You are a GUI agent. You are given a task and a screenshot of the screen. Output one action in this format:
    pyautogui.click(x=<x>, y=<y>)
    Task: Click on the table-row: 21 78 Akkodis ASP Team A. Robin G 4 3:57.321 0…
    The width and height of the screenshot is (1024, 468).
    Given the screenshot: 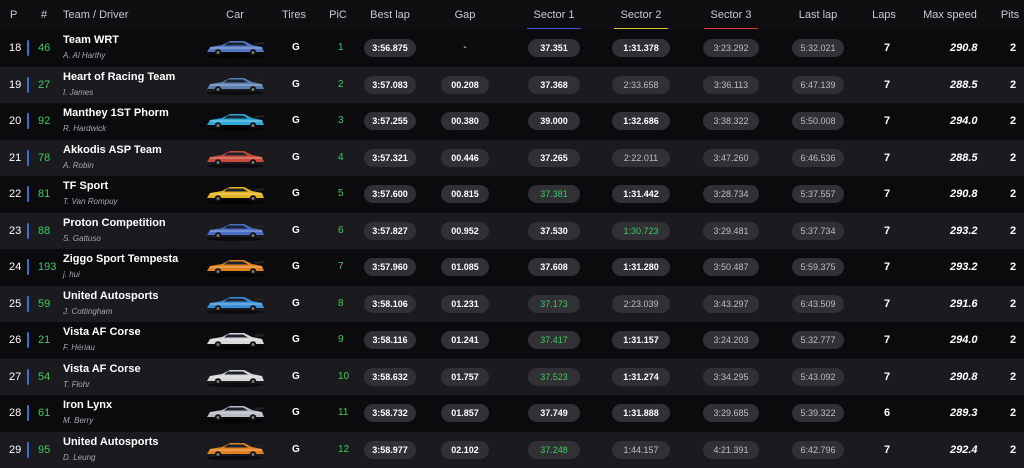 What is the action you would take?
    pyautogui.click(x=512, y=157)
    